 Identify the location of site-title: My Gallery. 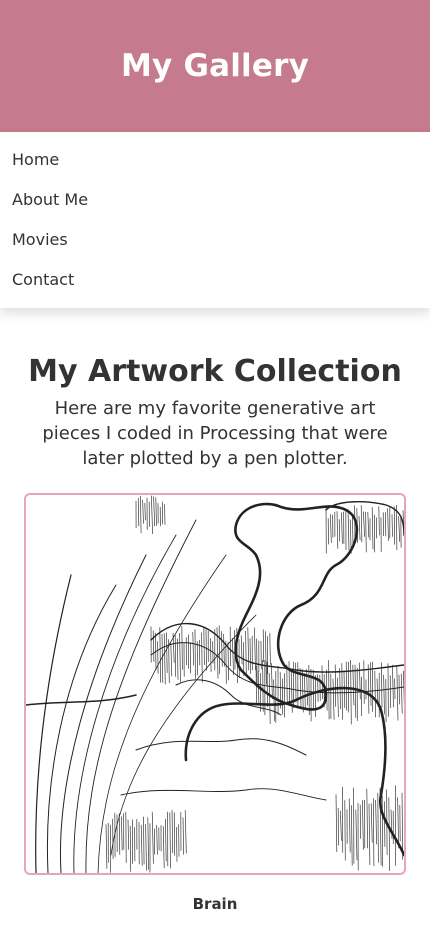
(215, 66).